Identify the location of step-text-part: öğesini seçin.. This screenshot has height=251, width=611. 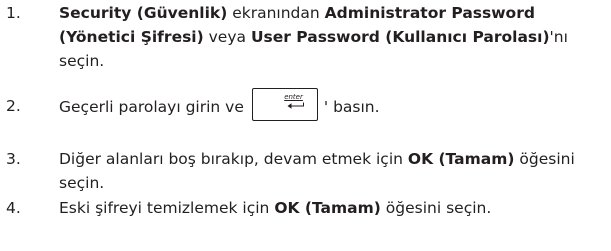
(436, 208).